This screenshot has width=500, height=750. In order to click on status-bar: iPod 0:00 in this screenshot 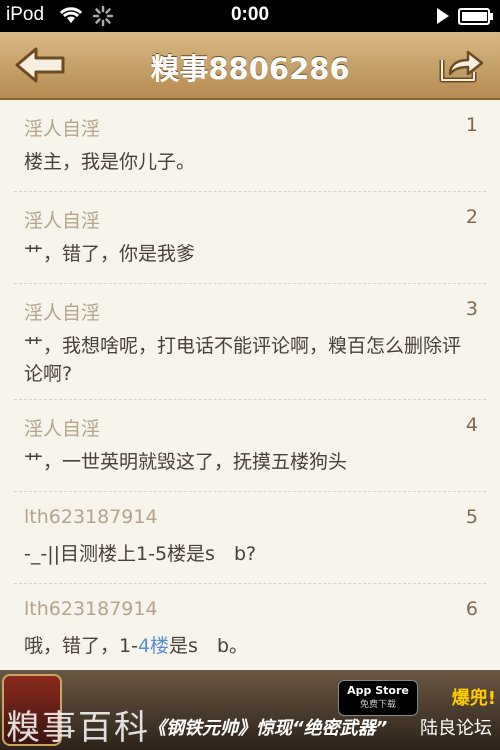, I will do `click(250, 16)`.